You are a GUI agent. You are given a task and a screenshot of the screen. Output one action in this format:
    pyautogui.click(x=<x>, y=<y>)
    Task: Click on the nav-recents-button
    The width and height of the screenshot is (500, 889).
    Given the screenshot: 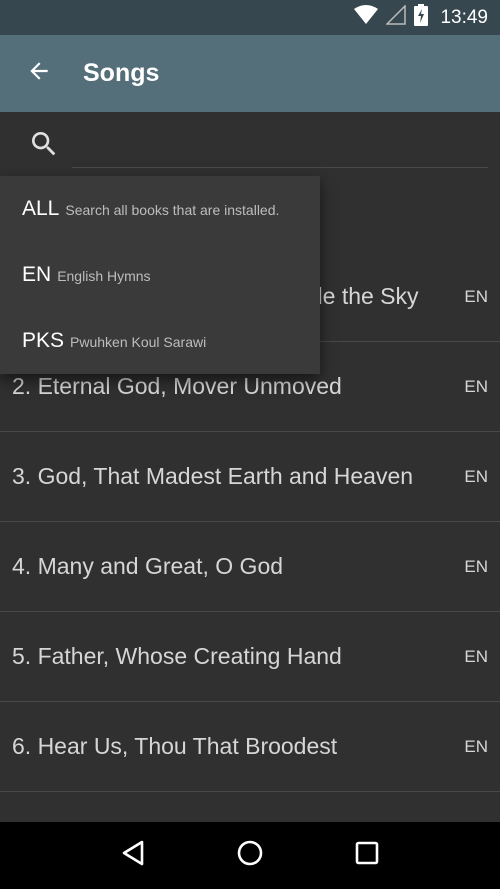 What is the action you would take?
    pyautogui.click(x=367, y=856)
    